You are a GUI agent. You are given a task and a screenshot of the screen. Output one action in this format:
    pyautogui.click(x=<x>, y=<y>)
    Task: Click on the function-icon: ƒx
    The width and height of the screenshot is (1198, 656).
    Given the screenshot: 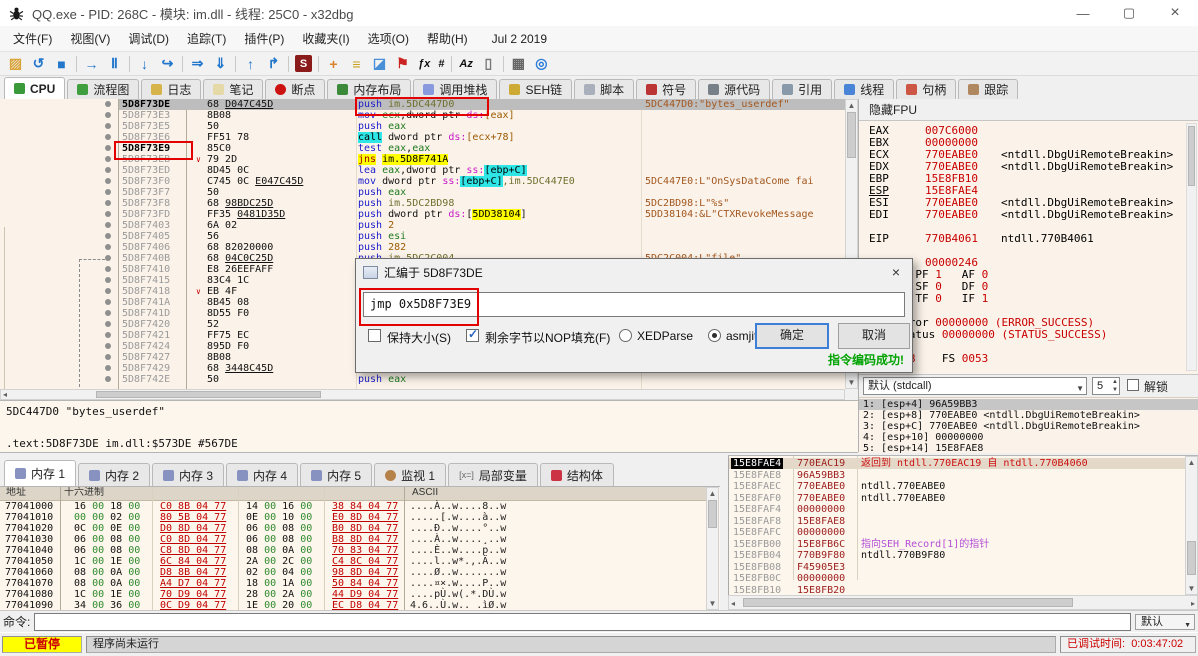 What is the action you would take?
    pyautogui.click(x=424, y=64)
    